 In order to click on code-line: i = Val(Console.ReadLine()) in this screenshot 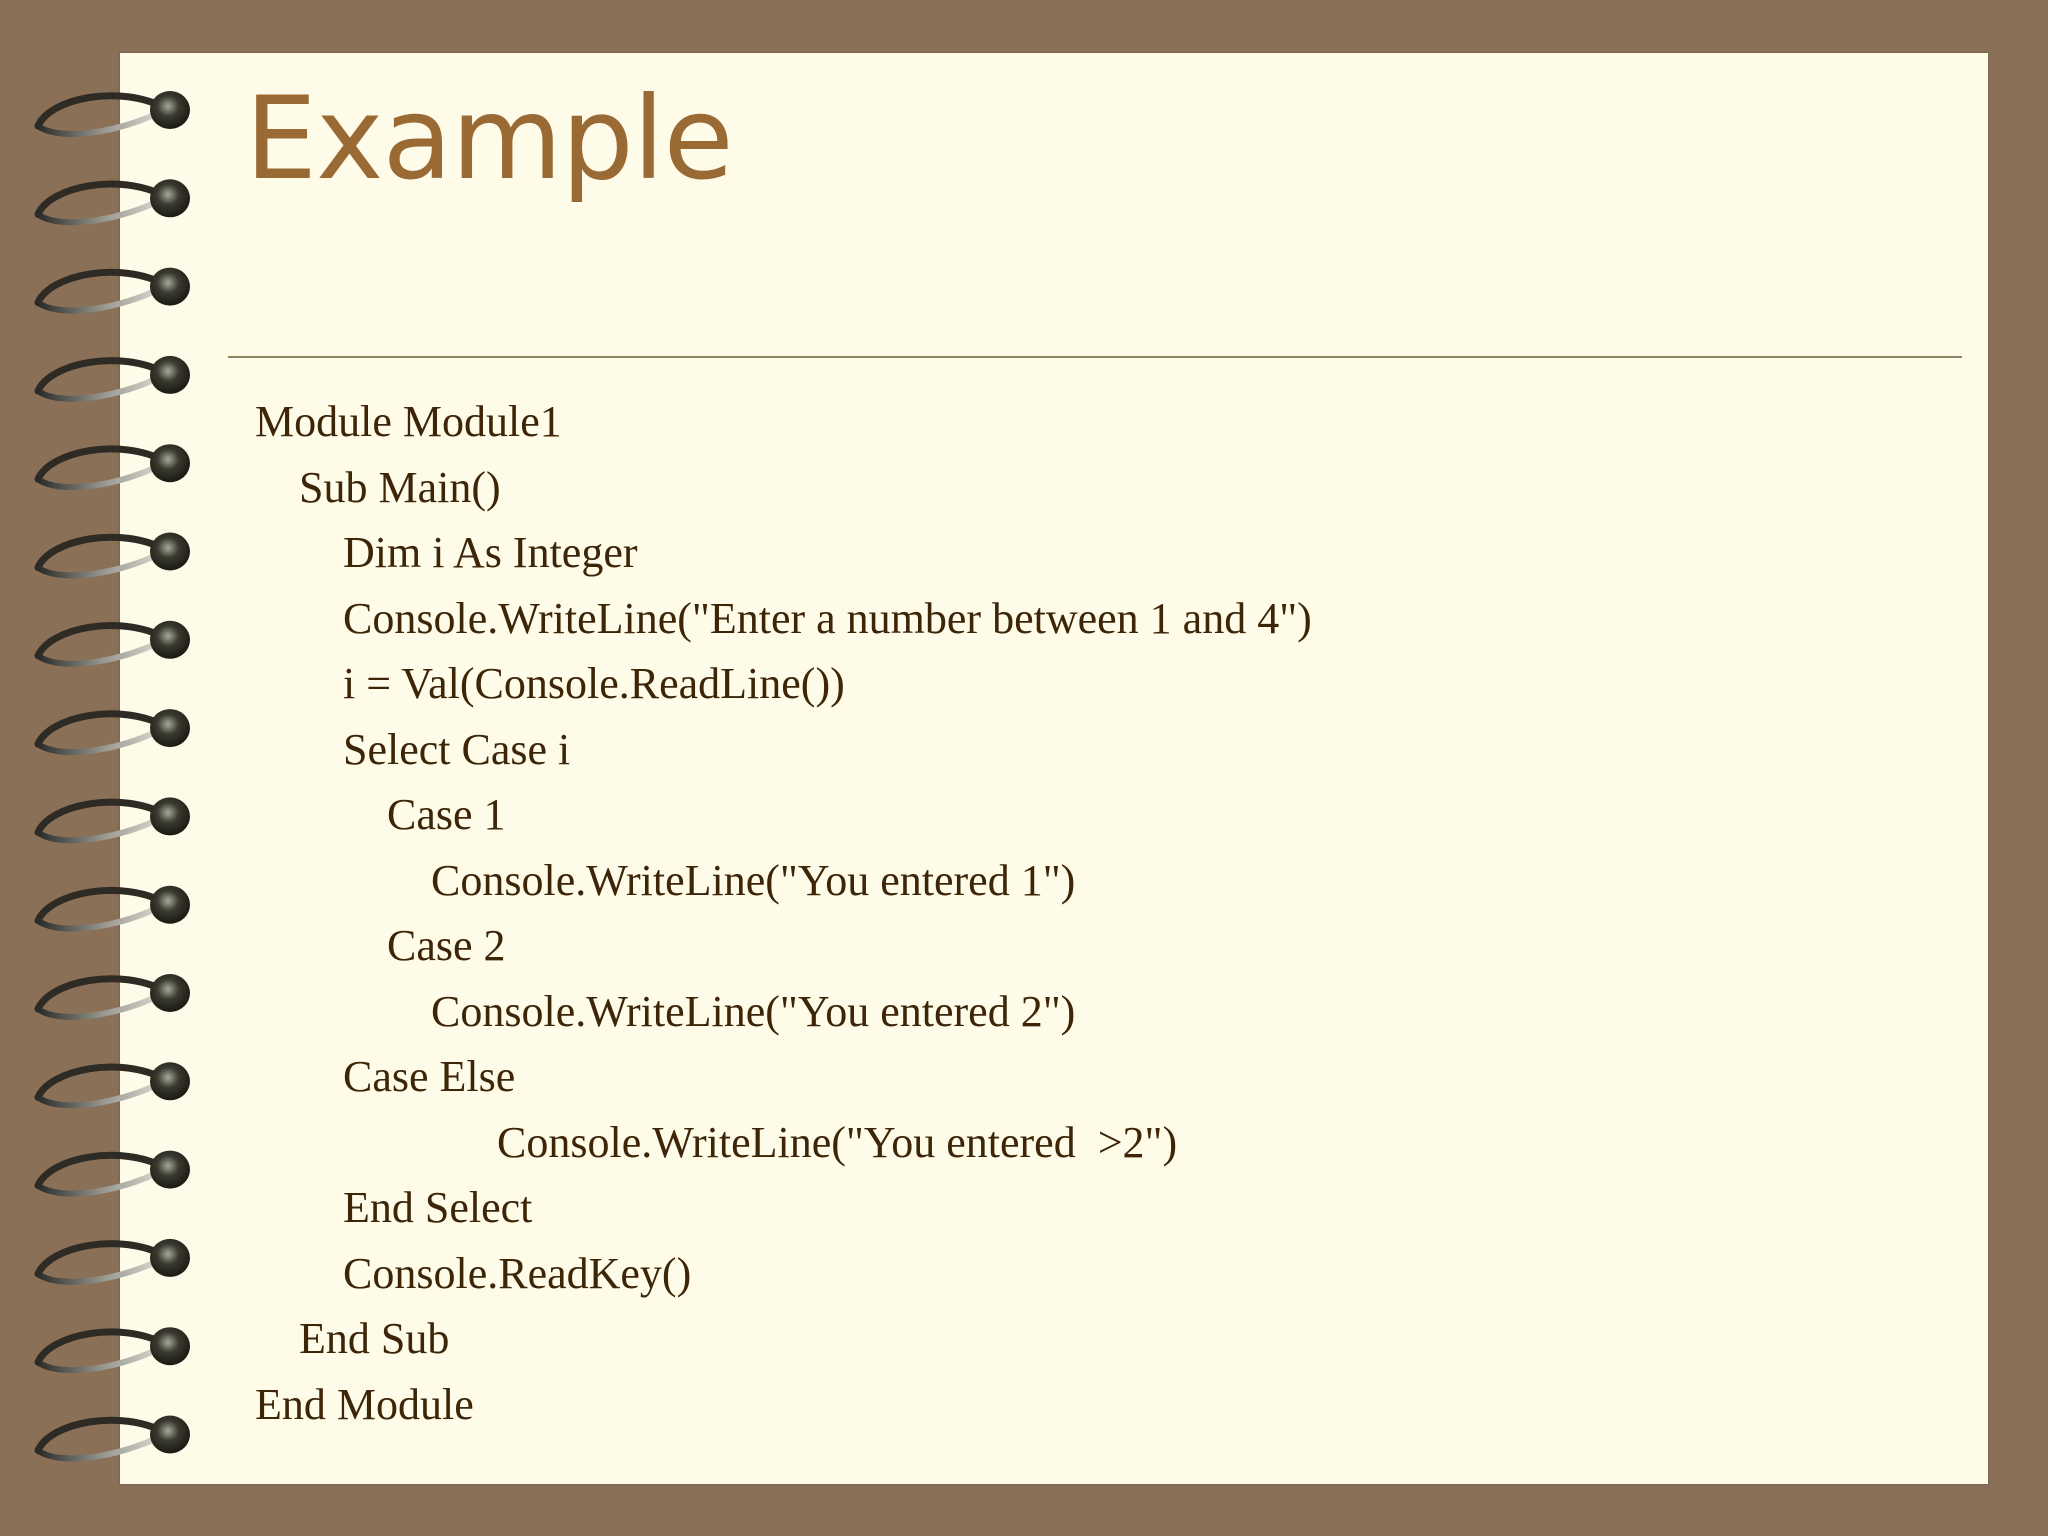, I will do `click(550, 683)`.